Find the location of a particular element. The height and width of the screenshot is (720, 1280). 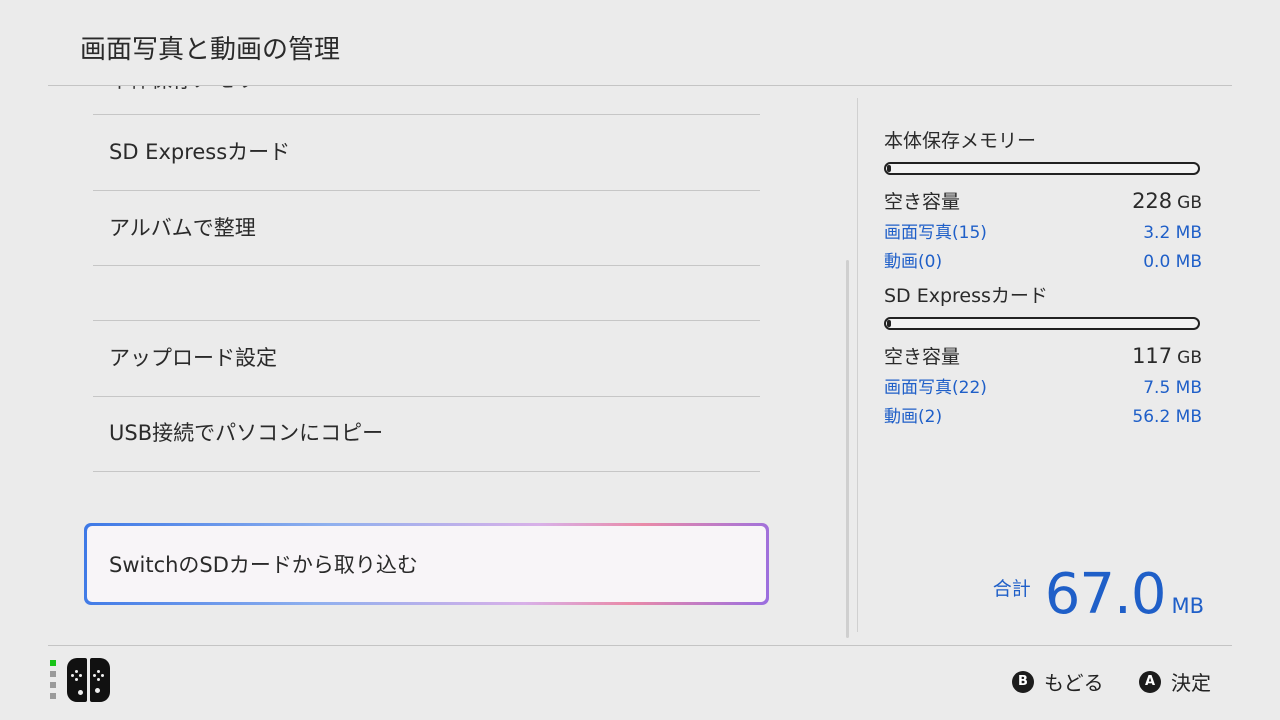

left-joycon-icon is located at coordinates (77, 680).